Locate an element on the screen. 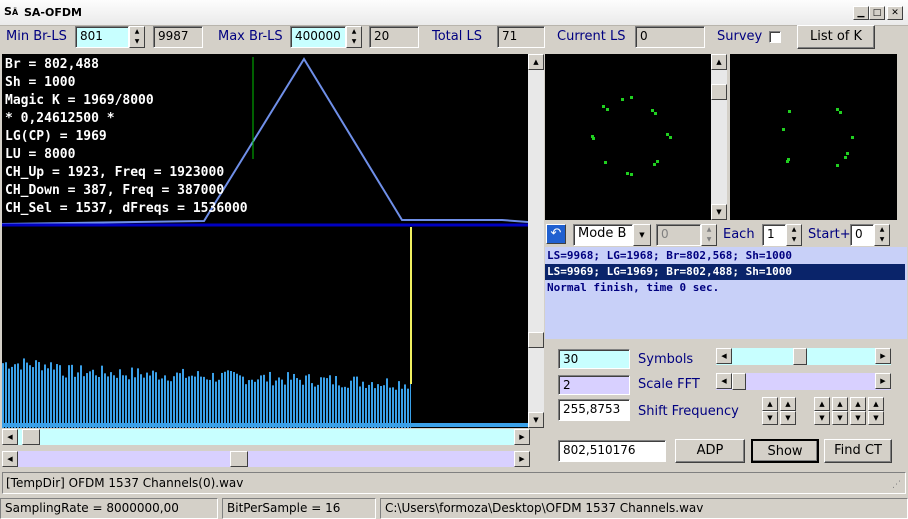 This screenshot has height=519, width=908. shift-fine-spinners: ▲ ▲ ▼ ▼ is located at coordinates (780, 411).